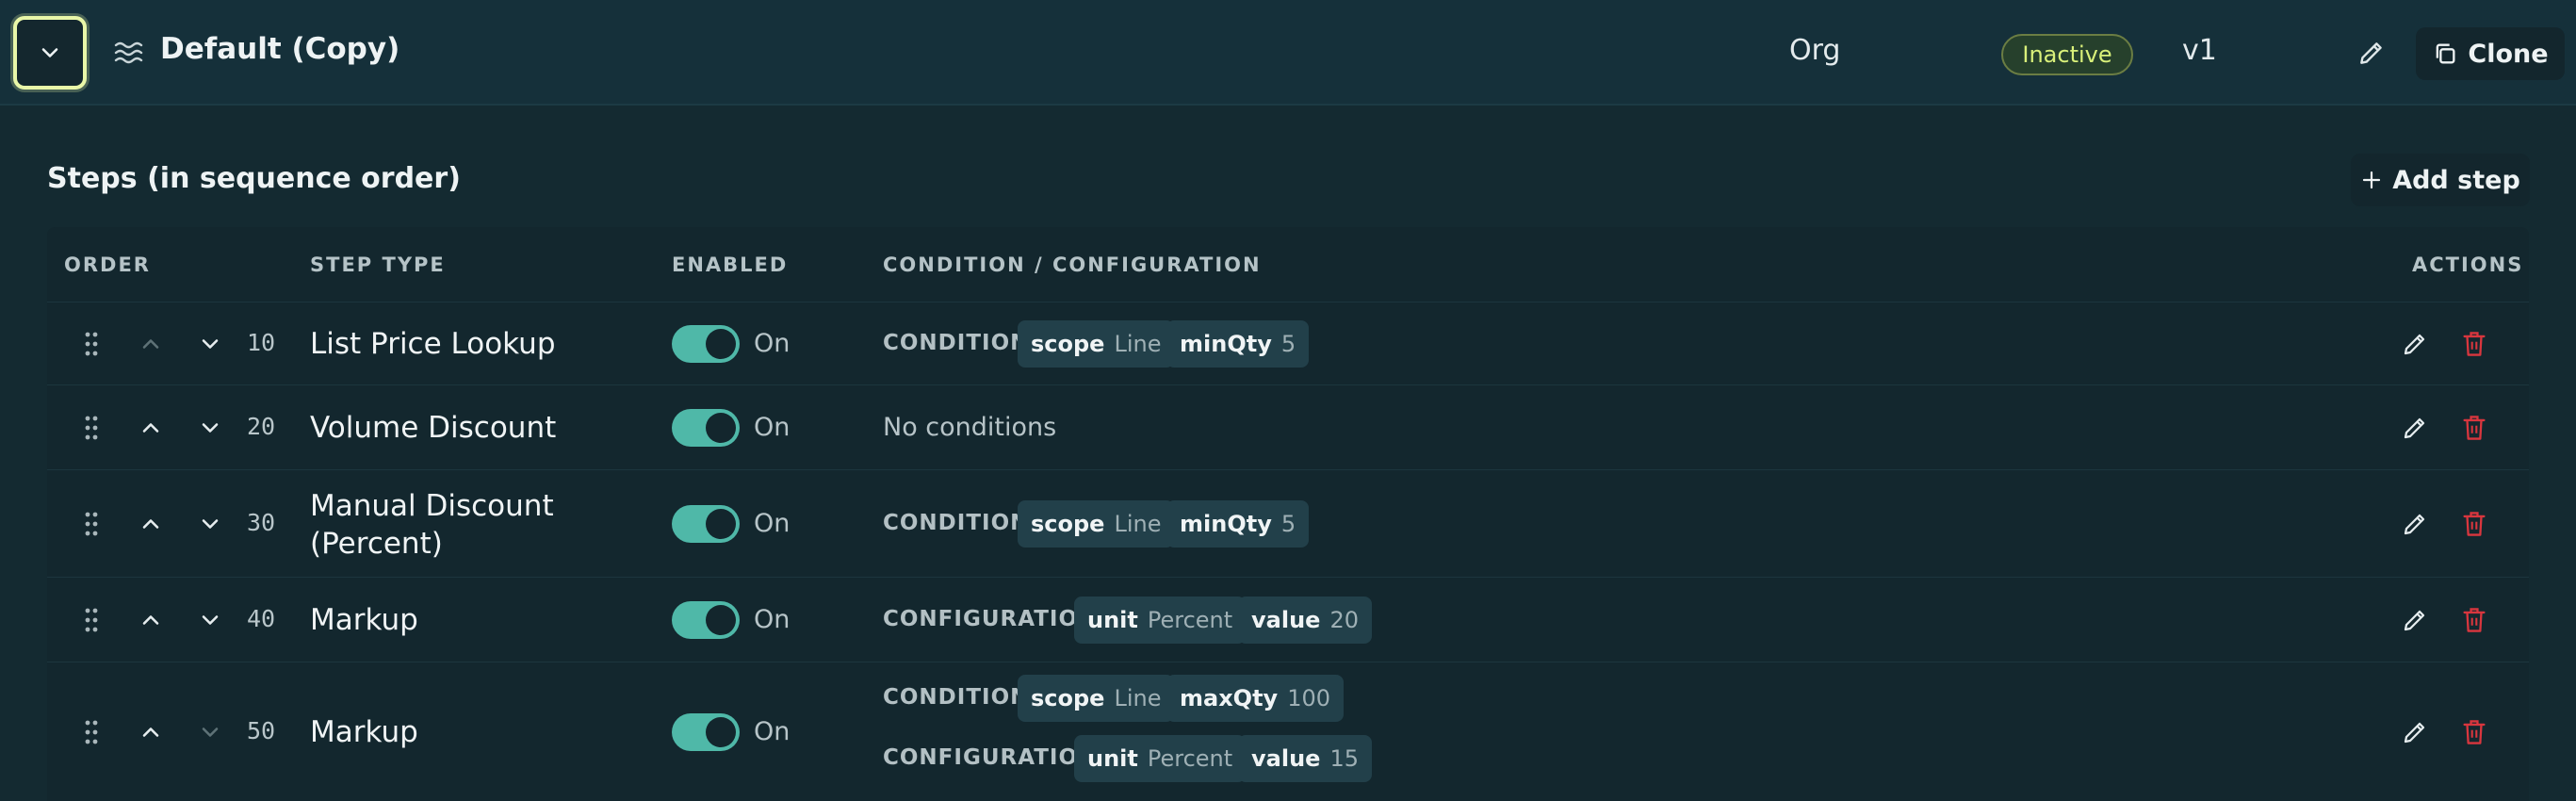  Describe the element at coordinates (1815, 50) in the screenshot. I see `scope-label: Org` at that location.